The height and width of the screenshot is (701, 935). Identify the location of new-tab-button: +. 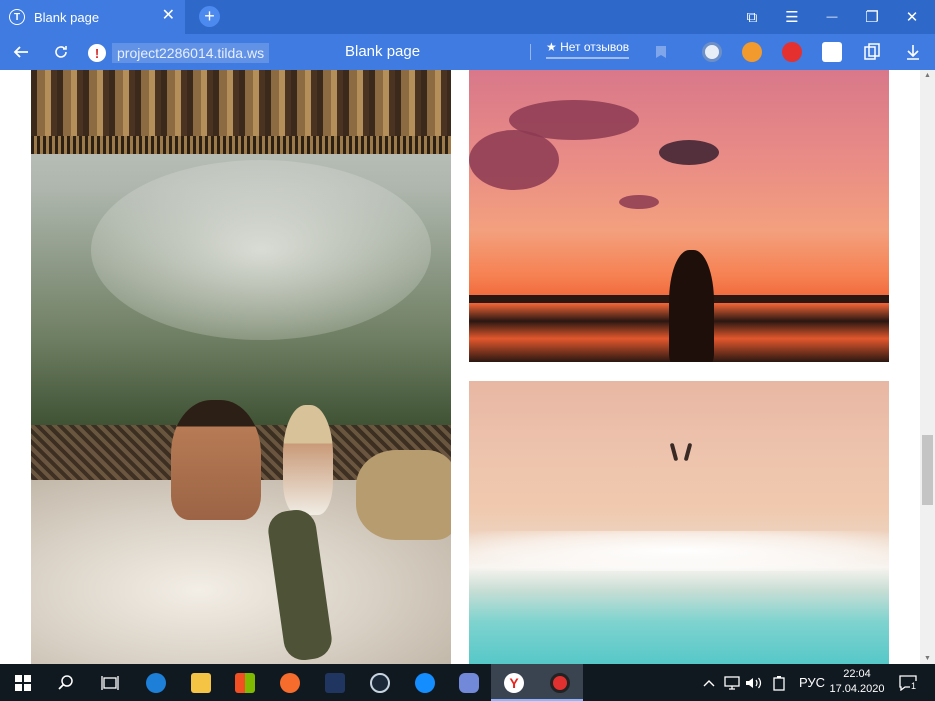
(209, 16).